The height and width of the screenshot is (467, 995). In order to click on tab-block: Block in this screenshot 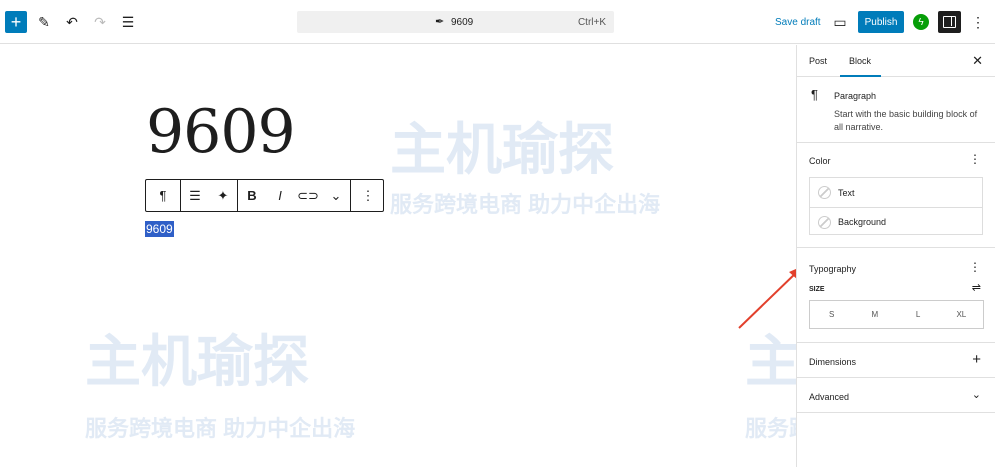, I will do `click(860, 66)`.